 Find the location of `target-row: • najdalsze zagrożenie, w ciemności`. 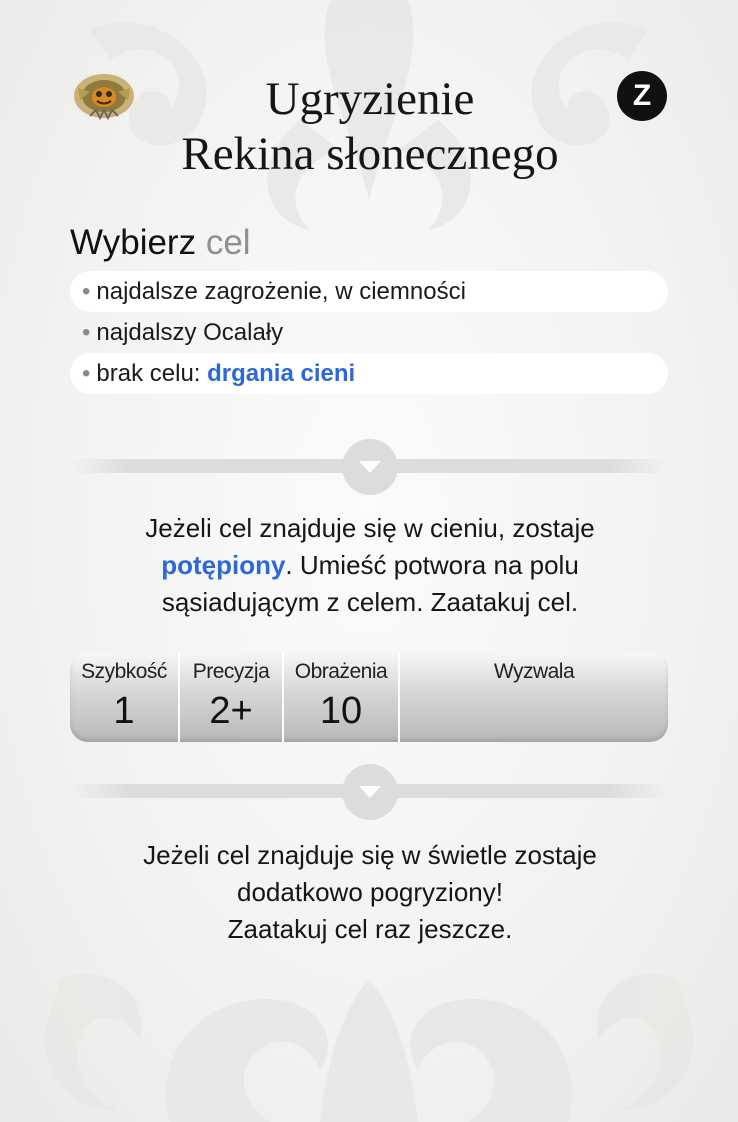

target-row: • najdalsze zagrożenie, w ciemności is located at coordinates (369, 291).